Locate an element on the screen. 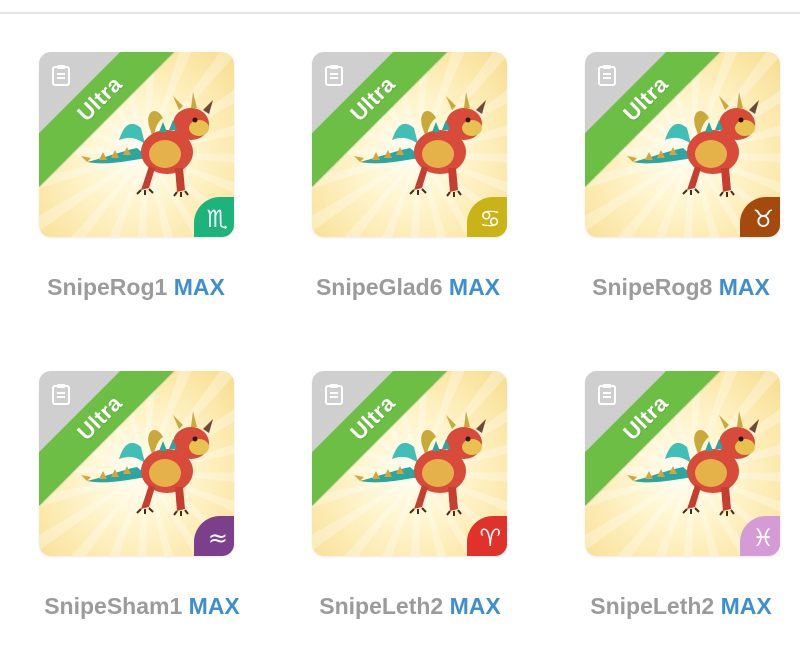 The width and height of the screenshot is (800, 663). dragon-card-2: Ultra ♋ is located at coordinates (409, 144).